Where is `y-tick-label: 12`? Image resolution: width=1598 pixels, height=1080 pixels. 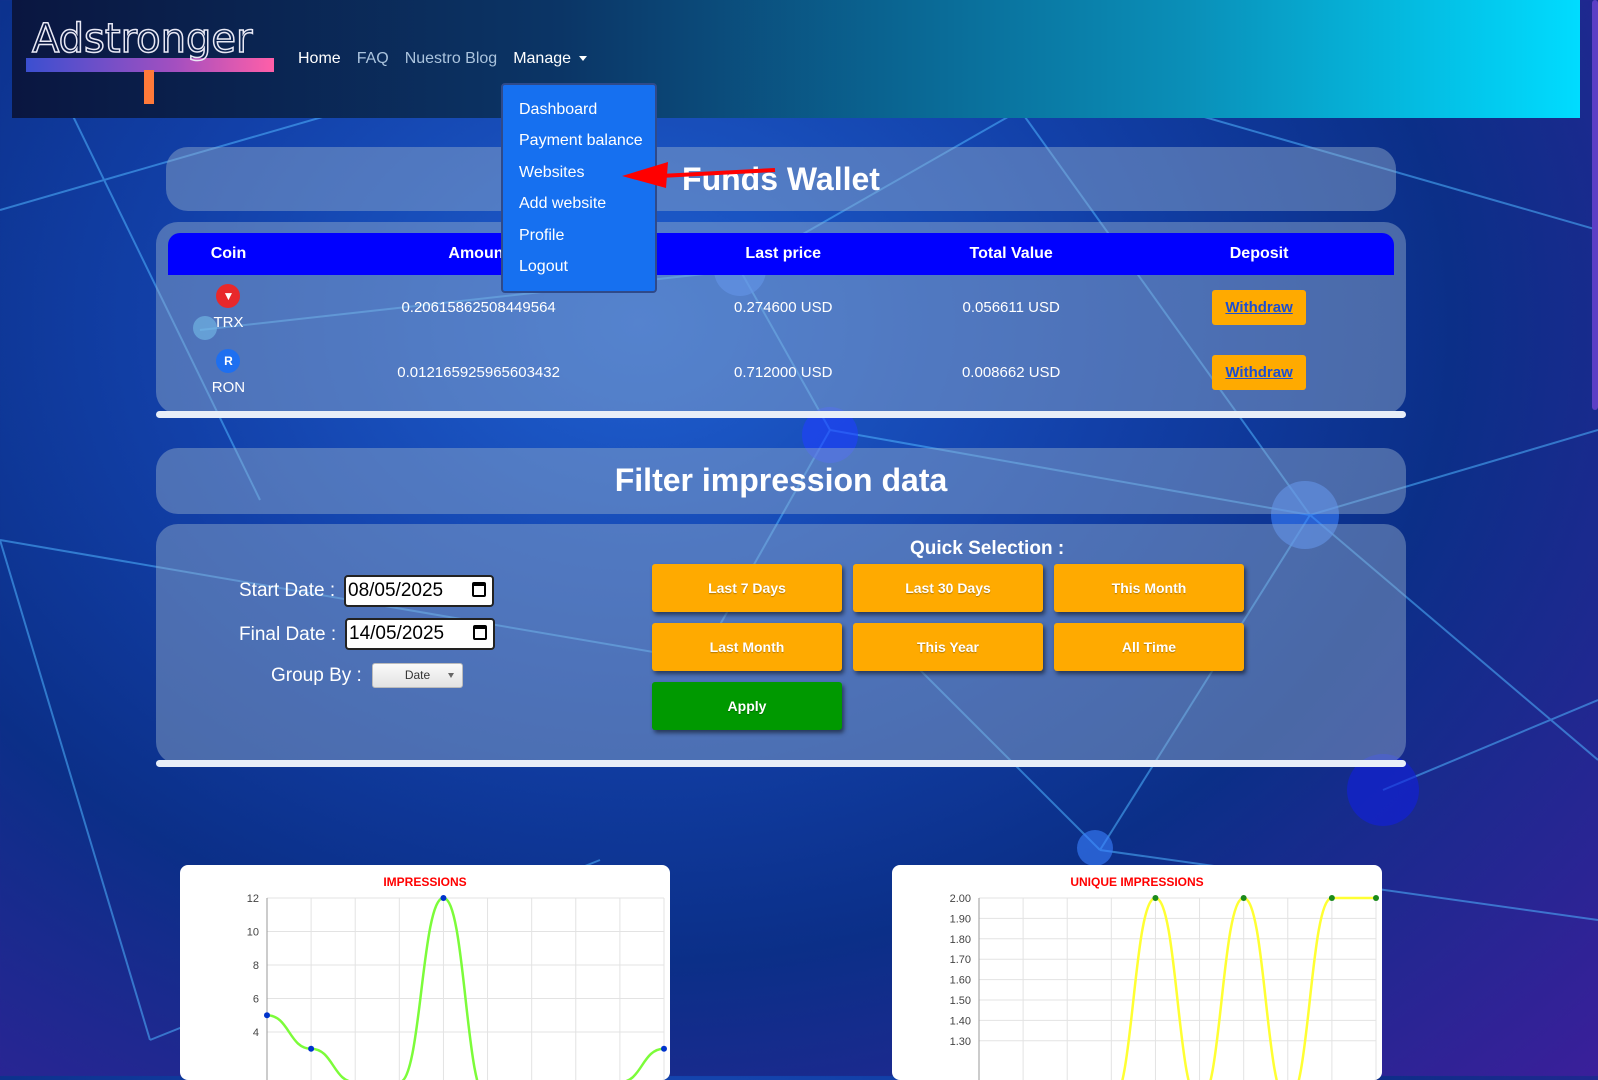
y-tick-label: 12 is located at coordinates (253, 899).